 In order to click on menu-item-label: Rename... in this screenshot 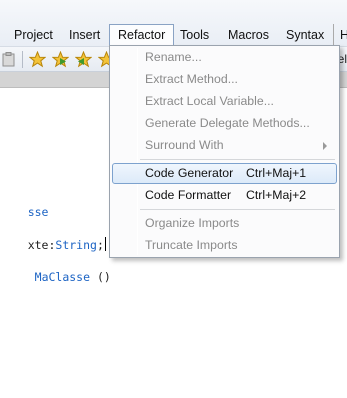, I will do `click(173, 57)`.